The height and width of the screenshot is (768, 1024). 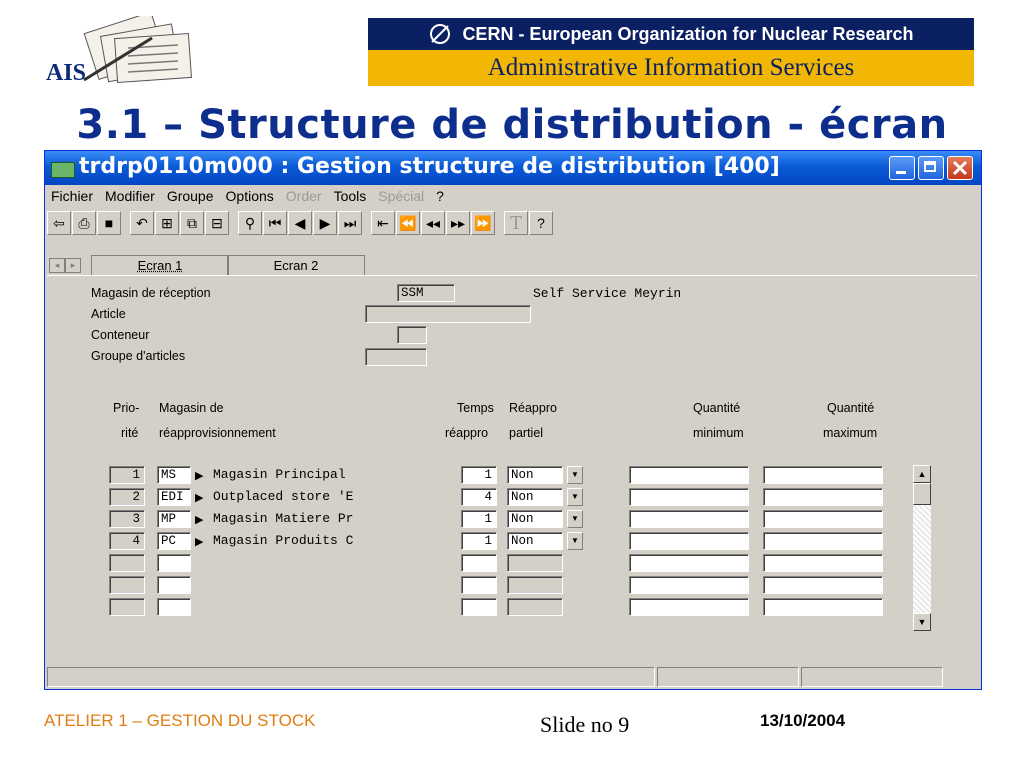 What do you see at coordinates (325, 223) in the screenshot?
I see `next-record-icon: ▶` at bounding box center [325, 223].